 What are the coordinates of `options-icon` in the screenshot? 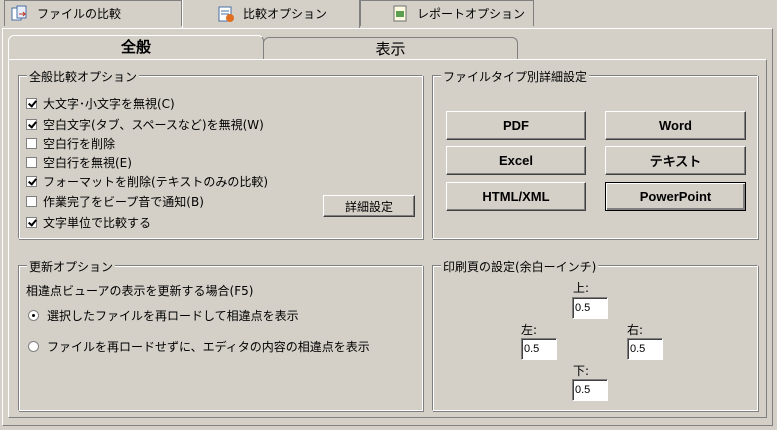 It's located at (226, 14).